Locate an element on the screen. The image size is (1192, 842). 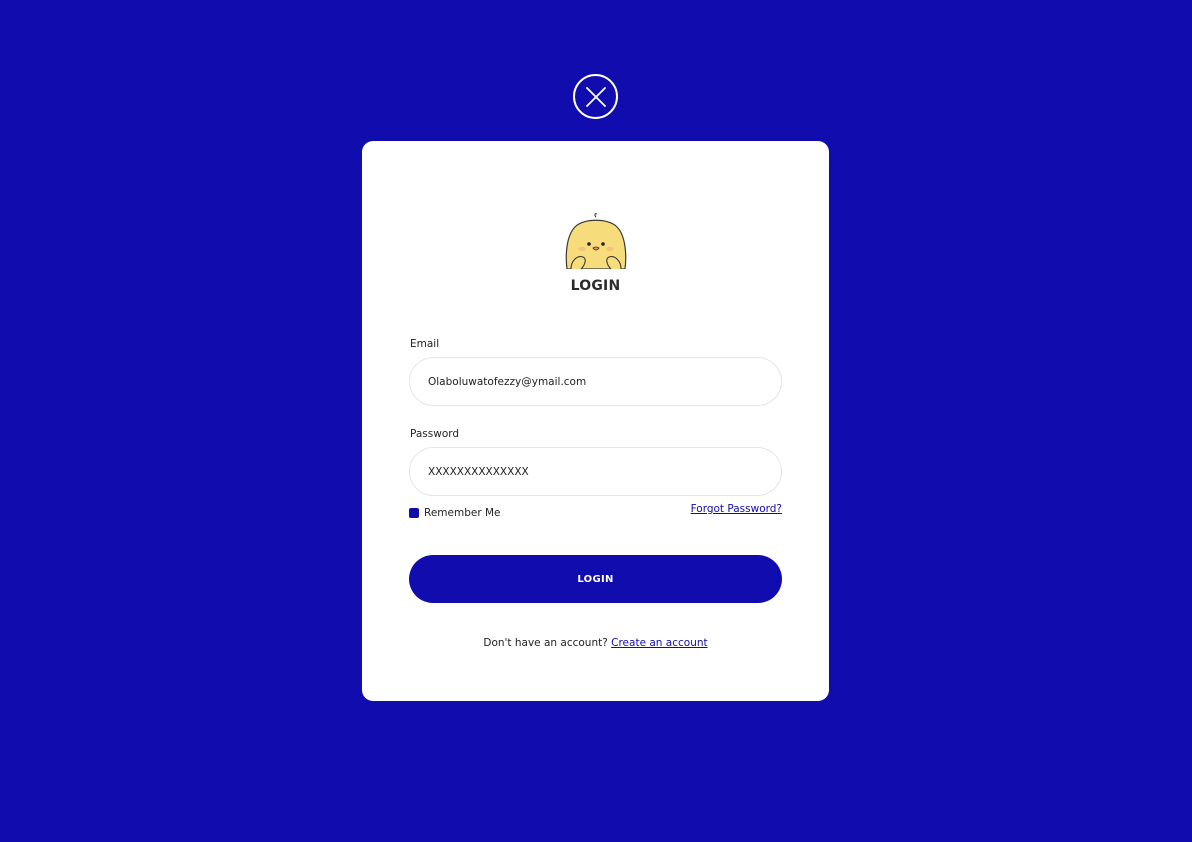
email-field: Olaboluwatofezzy@ymail.com is located at coordinates (595, 381).